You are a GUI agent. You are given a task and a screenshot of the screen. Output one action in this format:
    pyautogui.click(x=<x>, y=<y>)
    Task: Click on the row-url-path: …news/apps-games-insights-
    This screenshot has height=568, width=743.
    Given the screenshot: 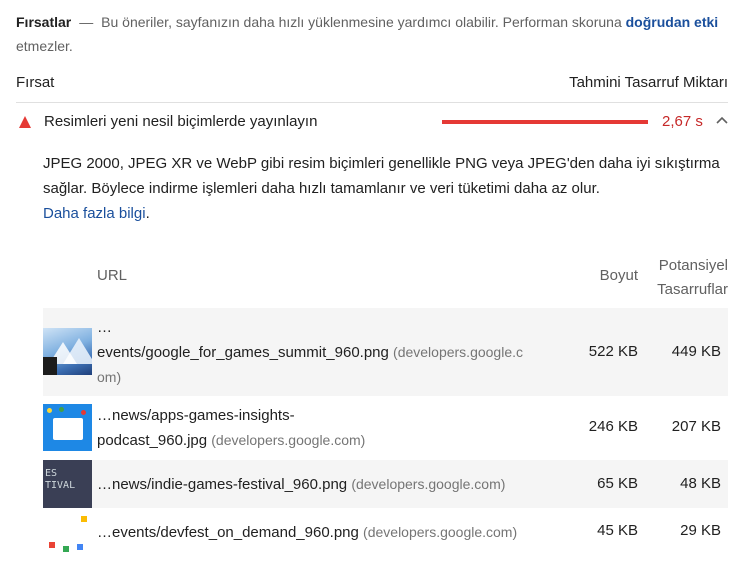 What is the action you would take?
    pyautogui.click(x=196, y=415)
    